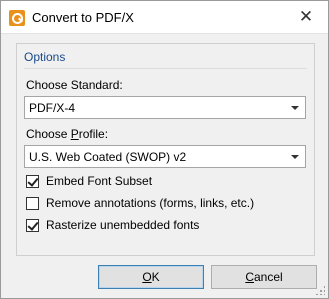 This screenshot has width=329, height=299. I want to click on rasterize-unembedded-fonts-label: Rasterize unembedded fonts, so click(122, 225).